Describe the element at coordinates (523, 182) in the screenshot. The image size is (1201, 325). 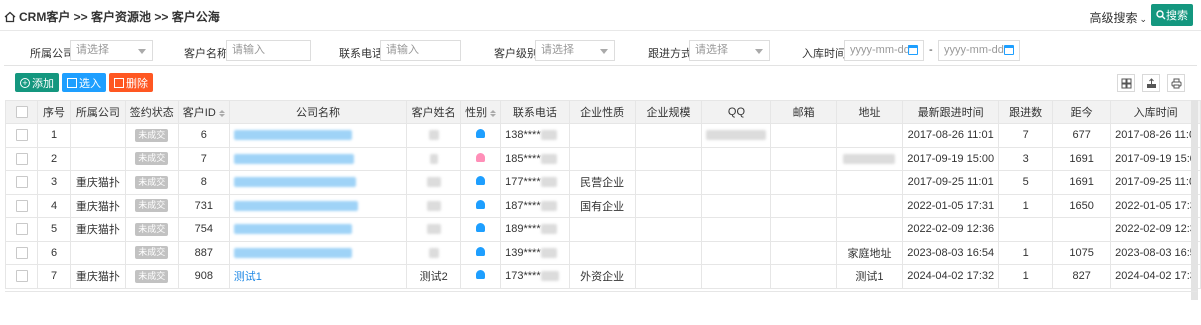
I see `phone-number: 177****` at that location.